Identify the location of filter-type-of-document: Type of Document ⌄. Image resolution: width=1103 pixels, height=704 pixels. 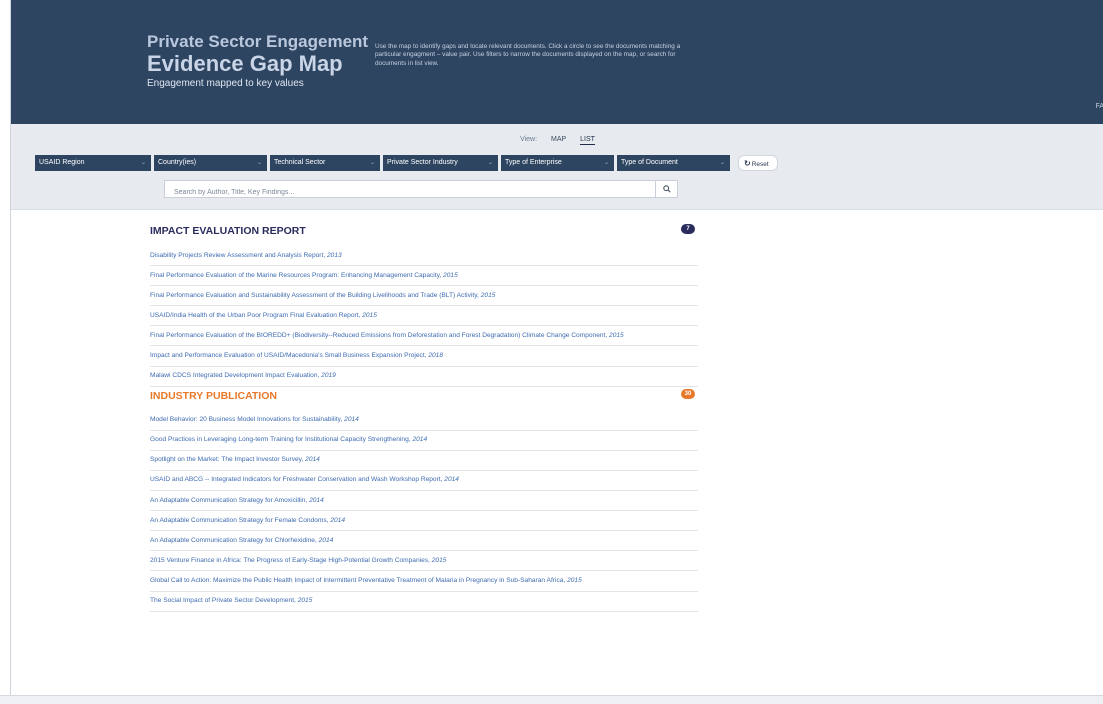
(673, 163).